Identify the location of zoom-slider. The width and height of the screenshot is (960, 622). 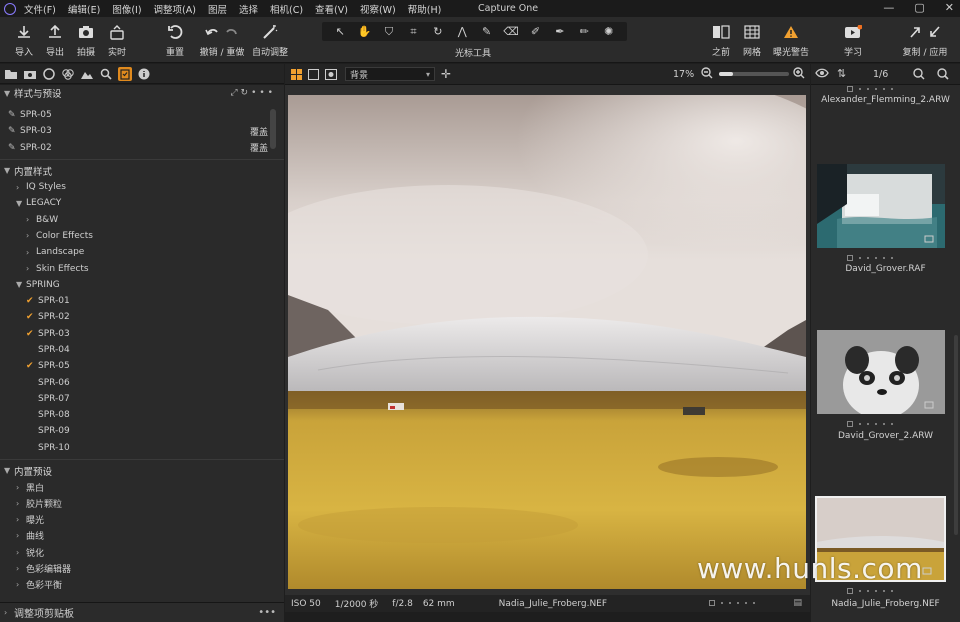
(754, 74).